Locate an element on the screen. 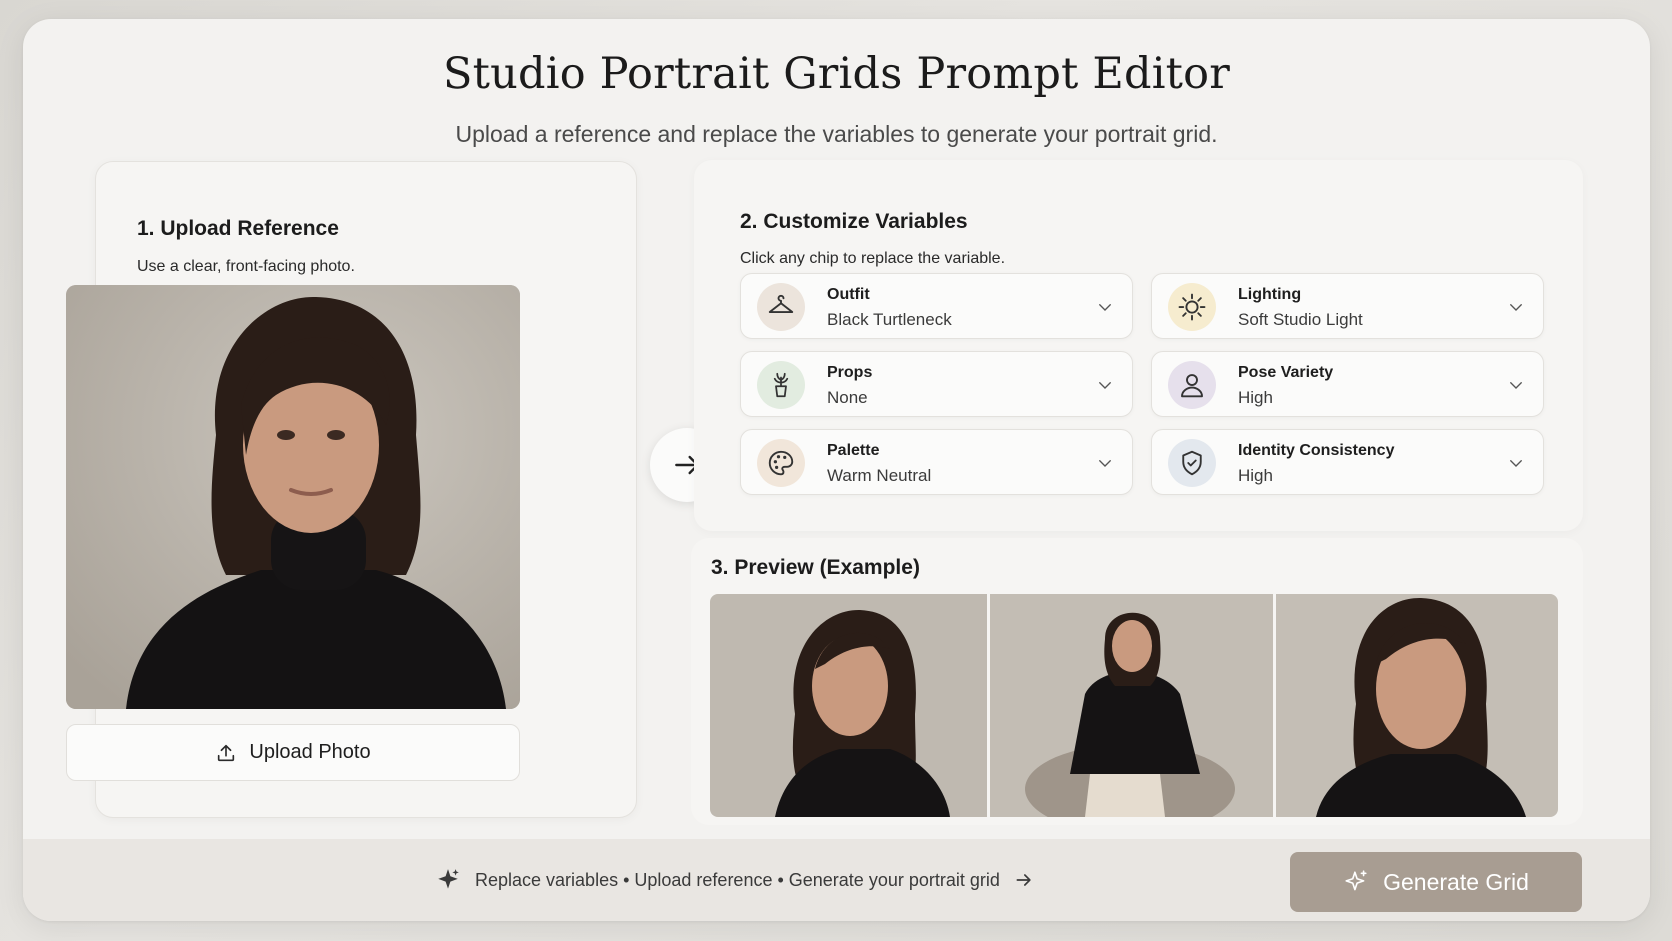 The height and width of the screenshot is (941, 1672). upload-photo-label: Upload Photo is located at coordinates (310, 752).